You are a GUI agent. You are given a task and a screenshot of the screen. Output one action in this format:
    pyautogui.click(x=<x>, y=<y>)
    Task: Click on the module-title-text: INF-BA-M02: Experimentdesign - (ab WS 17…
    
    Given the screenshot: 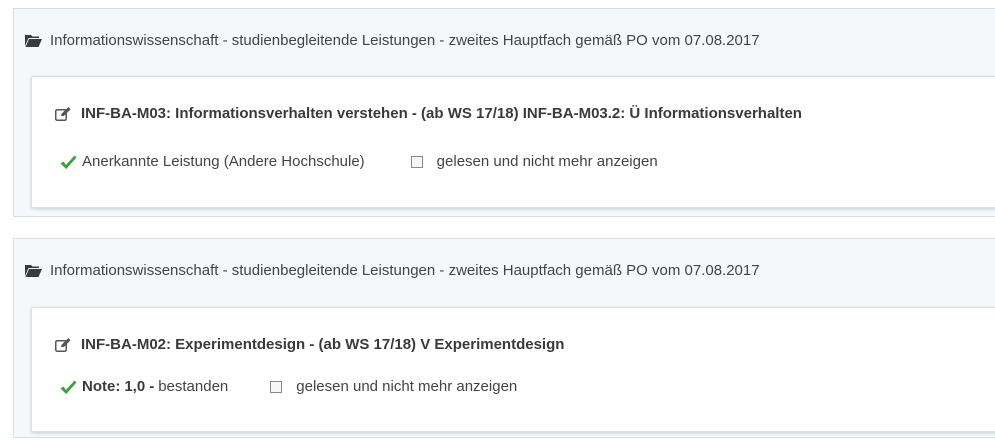 What is the action you would take?
    pyautogui.click(x=323, y=344)
    